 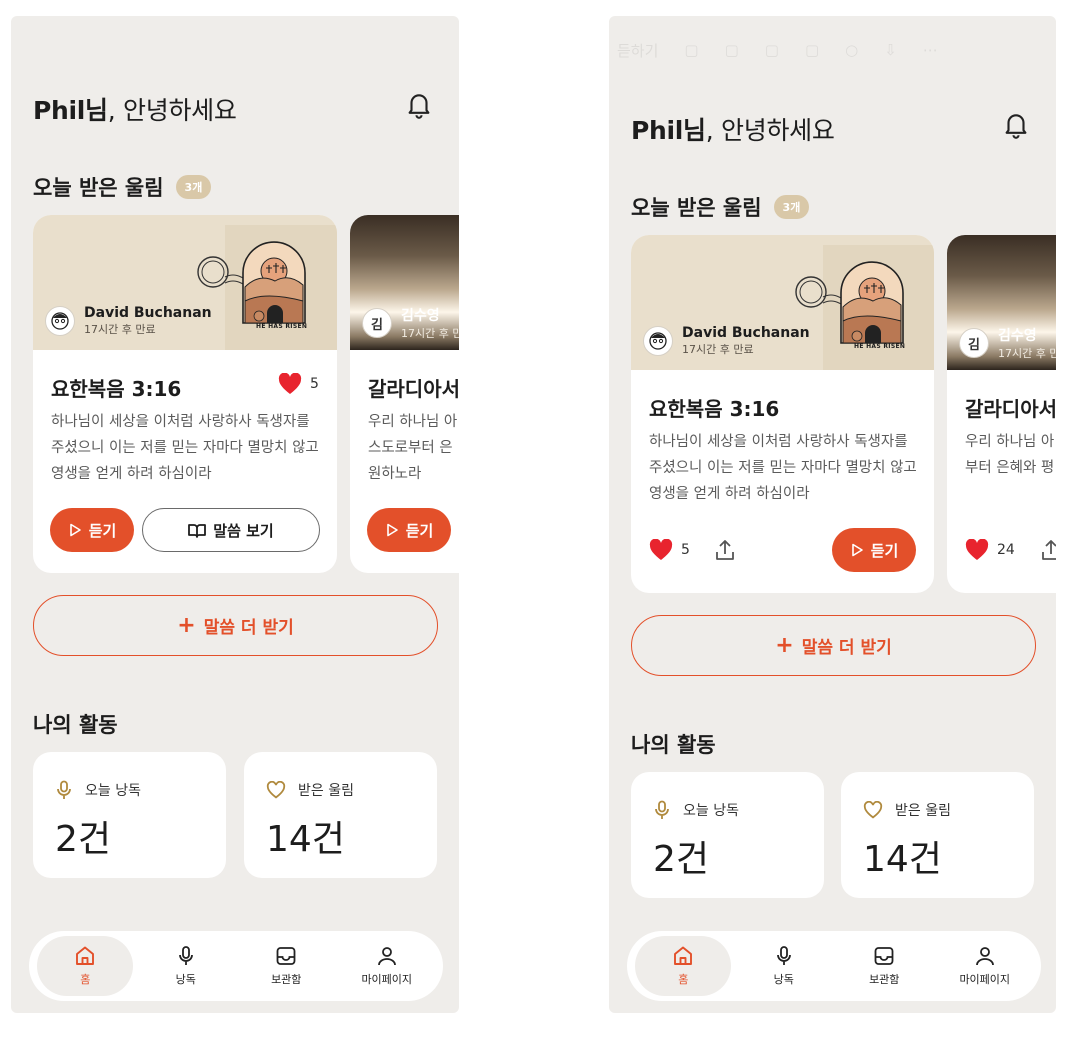 I want to click on like-count: 24, so click(x=990, y=550).